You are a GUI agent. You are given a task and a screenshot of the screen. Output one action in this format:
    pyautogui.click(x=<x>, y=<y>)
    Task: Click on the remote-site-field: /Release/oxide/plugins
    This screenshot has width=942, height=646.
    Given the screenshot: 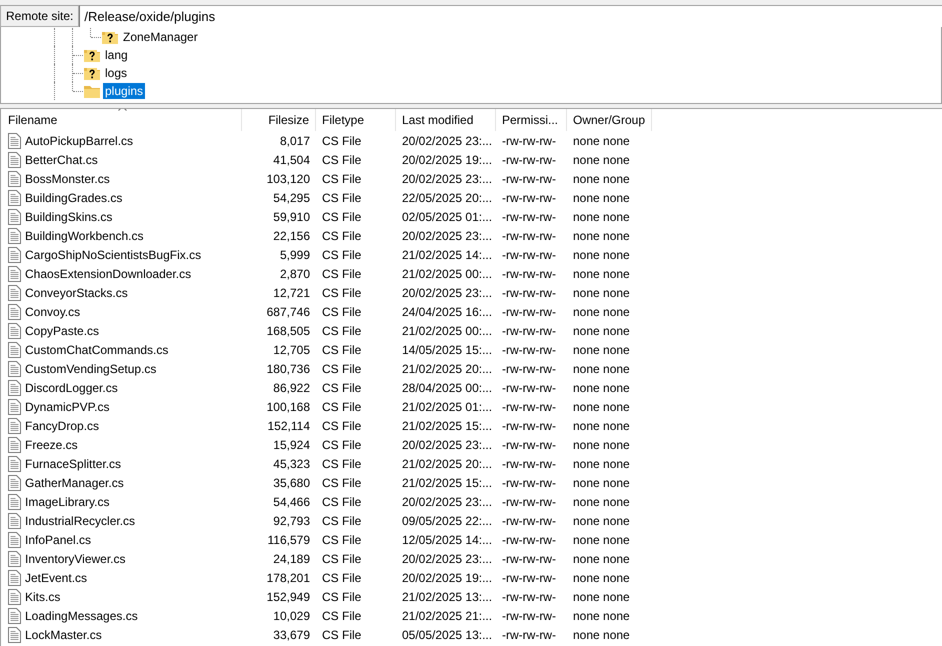 What is the action you would take?
    pyautogui.click(x=510, y=16)
    